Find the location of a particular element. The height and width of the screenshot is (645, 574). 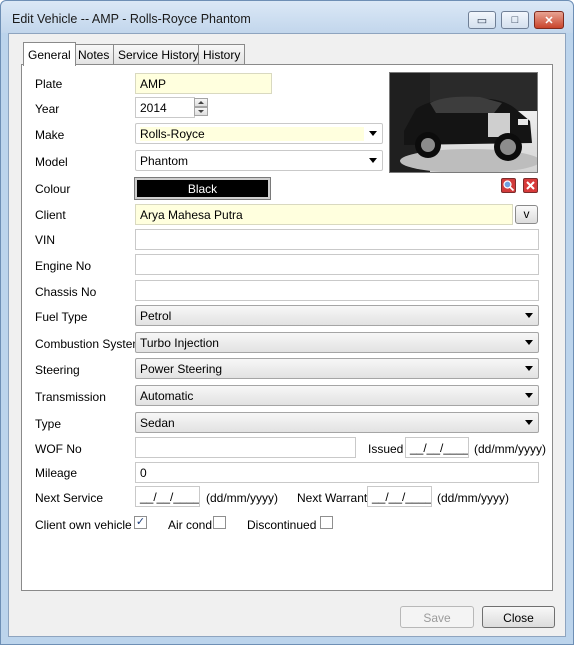

maximize-button: □ is located at coordinates (515, 20).